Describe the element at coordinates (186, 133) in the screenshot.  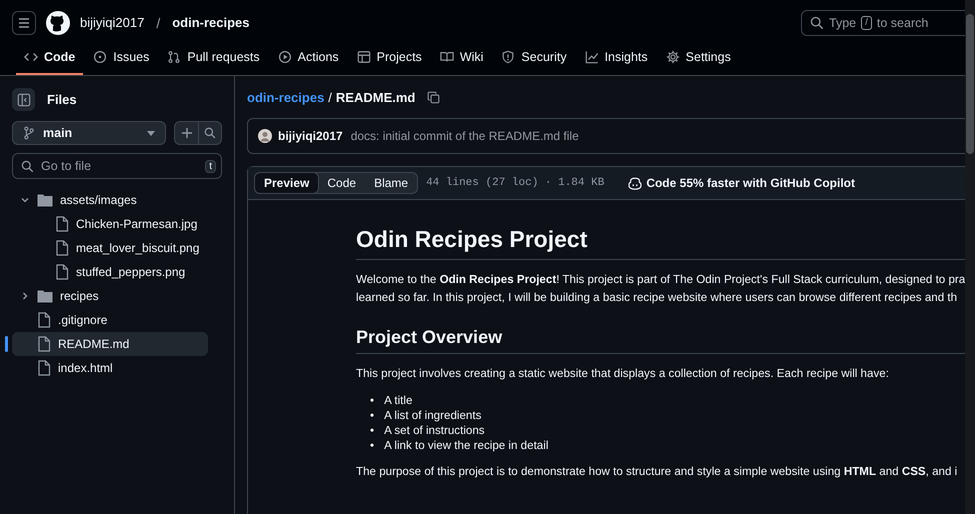
I see `plus-icon` at that location.